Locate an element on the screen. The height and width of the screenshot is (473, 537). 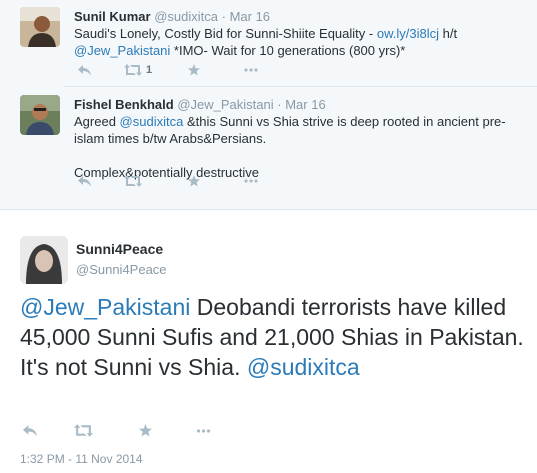
tweet-text-part: h/t is located at coordinates (448, 33).